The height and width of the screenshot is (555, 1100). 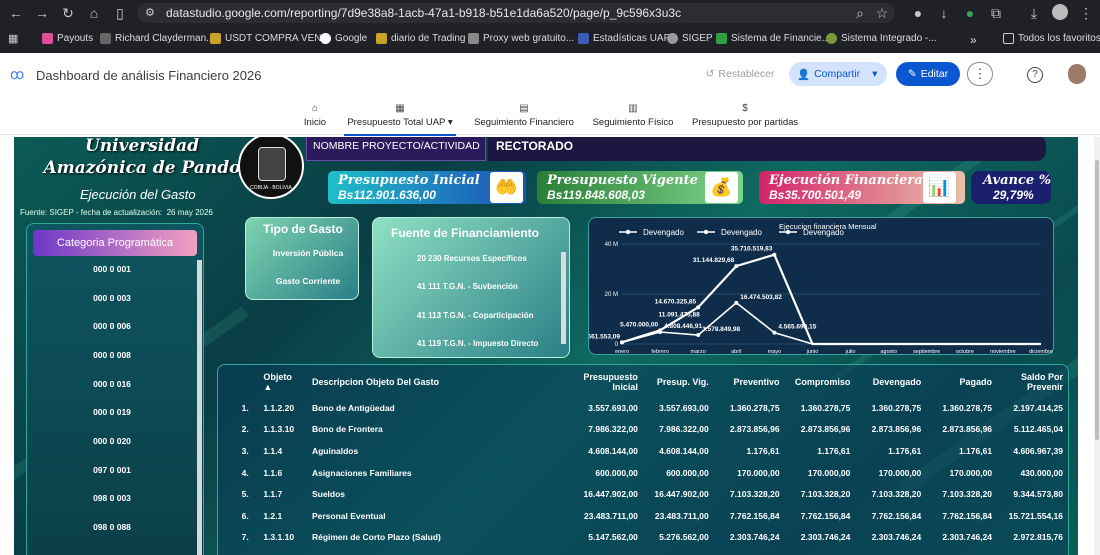 What do you see at coordinates (980, 74) in the screenshot?
I see `more-options-icon: ⋮` at bounding box center [980, 74].